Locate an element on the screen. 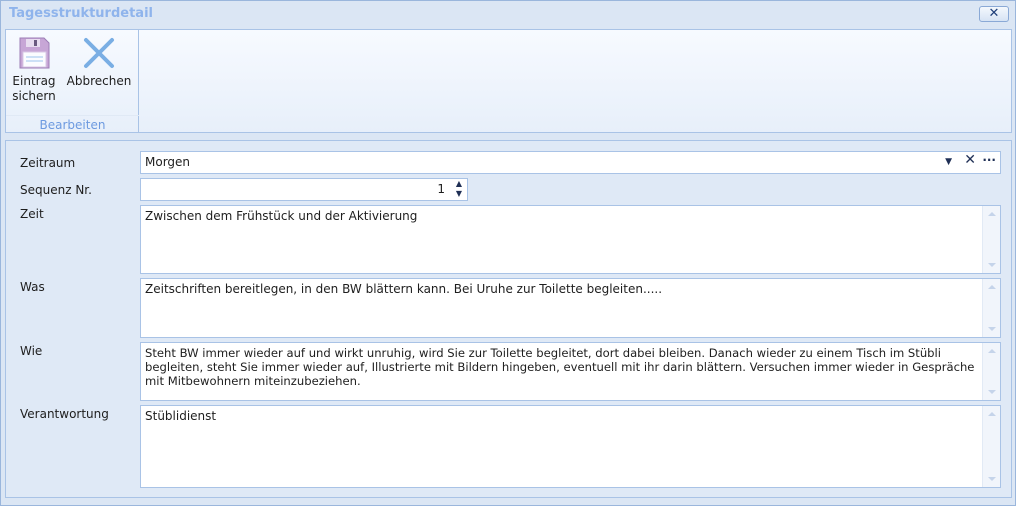 This screenshot has width=1016, height=506. verantwortung-label: Verantwortung is located at coordinates (64, 414).